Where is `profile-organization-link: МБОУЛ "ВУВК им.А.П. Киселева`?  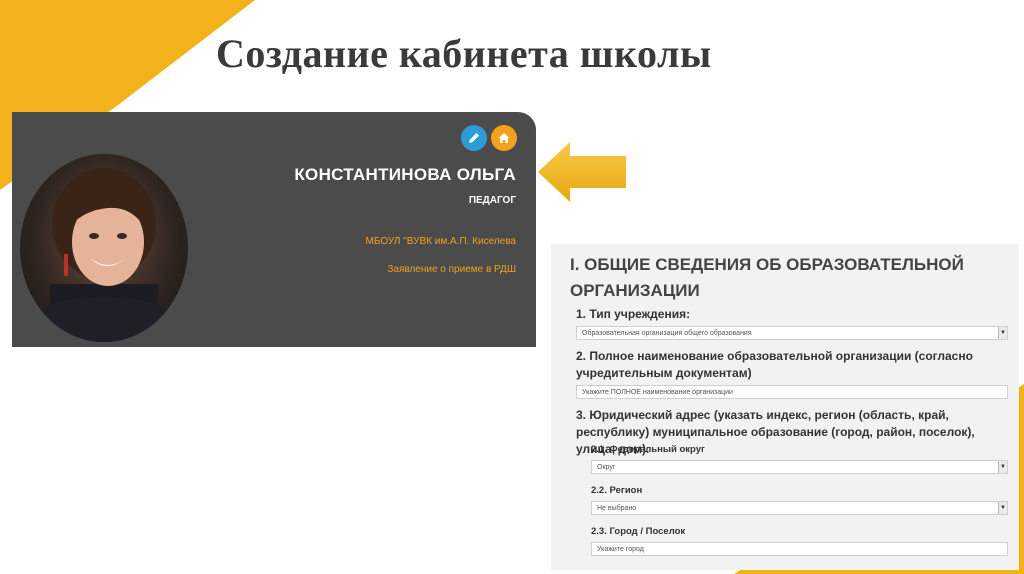
profile-organization-link: МБОУЛ "ВУВК им.А.П. Киселева is located at coordinates (441, 241).